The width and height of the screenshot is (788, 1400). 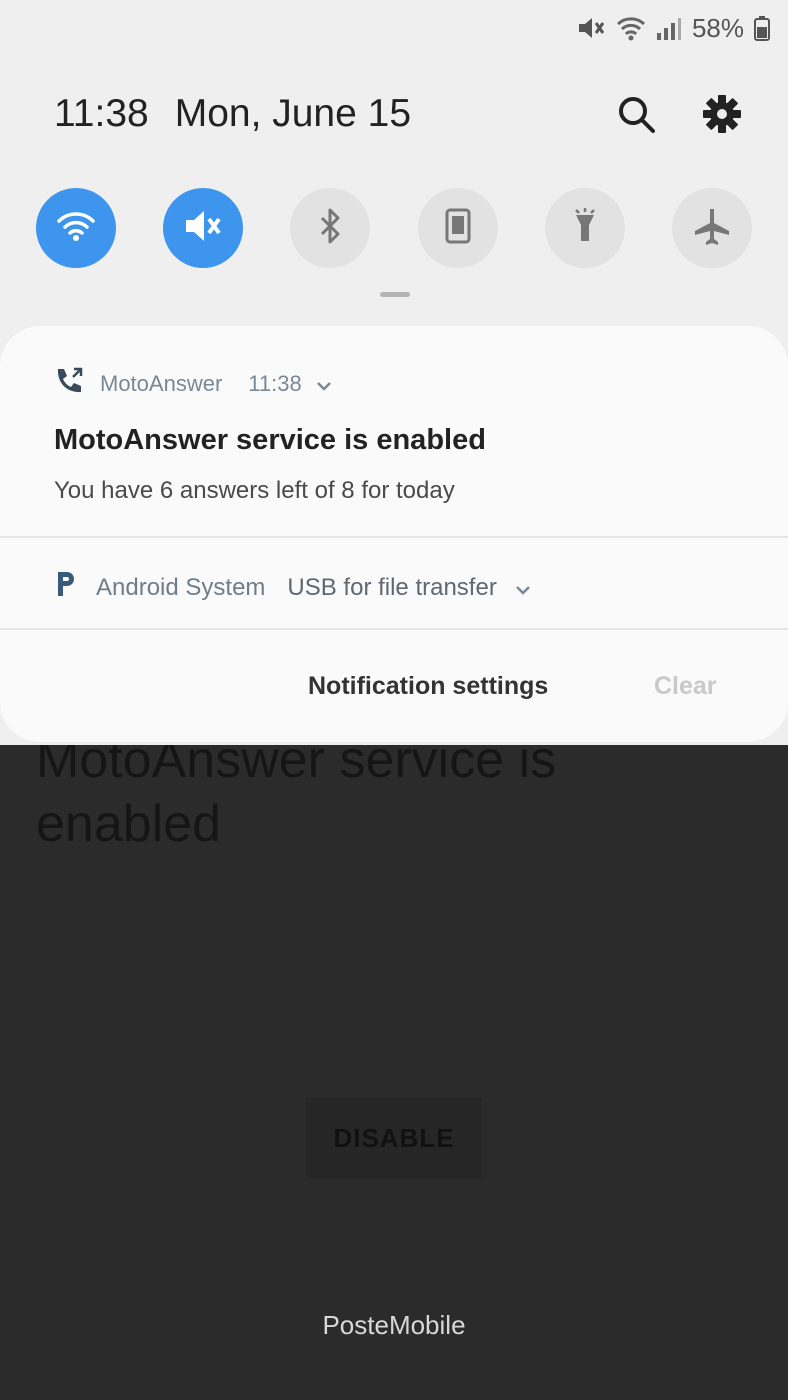 I want to click on background-app-title: MotoAnswer service is enabled, so click(x=296, y=792).